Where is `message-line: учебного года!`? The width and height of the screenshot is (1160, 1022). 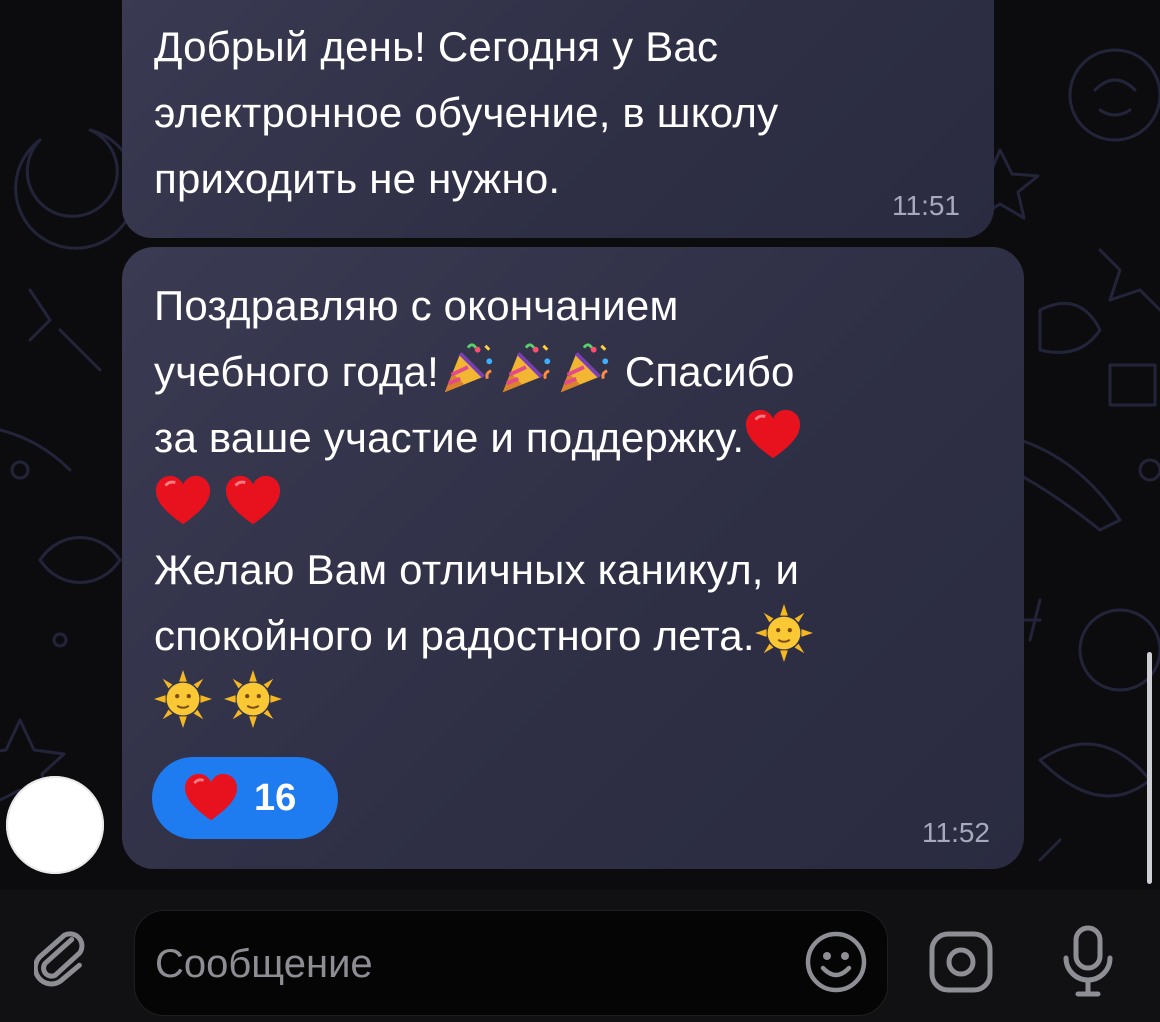 message-line: учебного года! is located at coordinates (296, 371).